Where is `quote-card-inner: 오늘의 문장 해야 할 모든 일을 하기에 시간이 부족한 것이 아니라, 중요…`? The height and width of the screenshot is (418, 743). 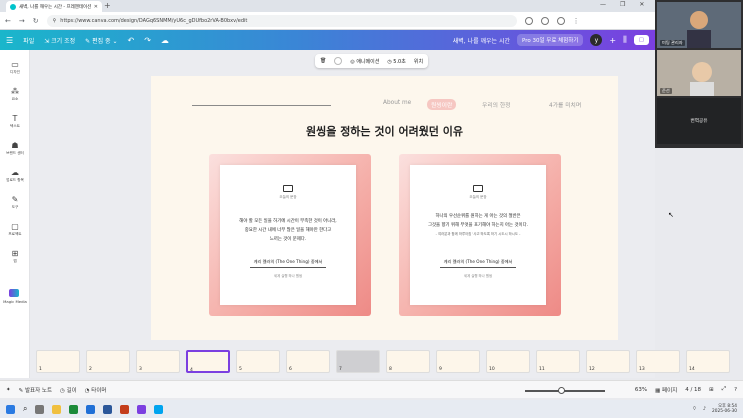
quote-card-inner: 오늘의 문장 해야 할 모든 일을 하기에 시간이 부족한 것이 아니라, 중요… is located at coordinates (288, 235).